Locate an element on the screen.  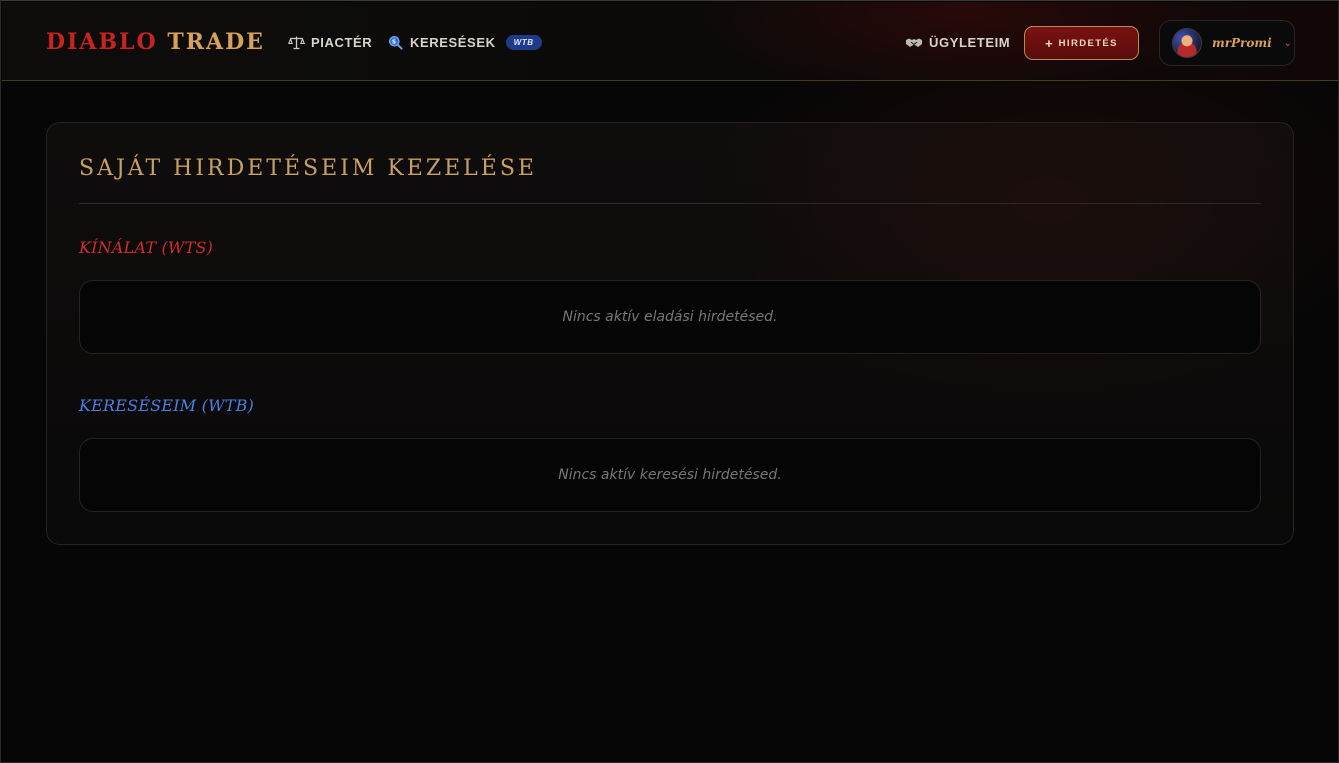
avatar is located at coordinates (1187, 43).